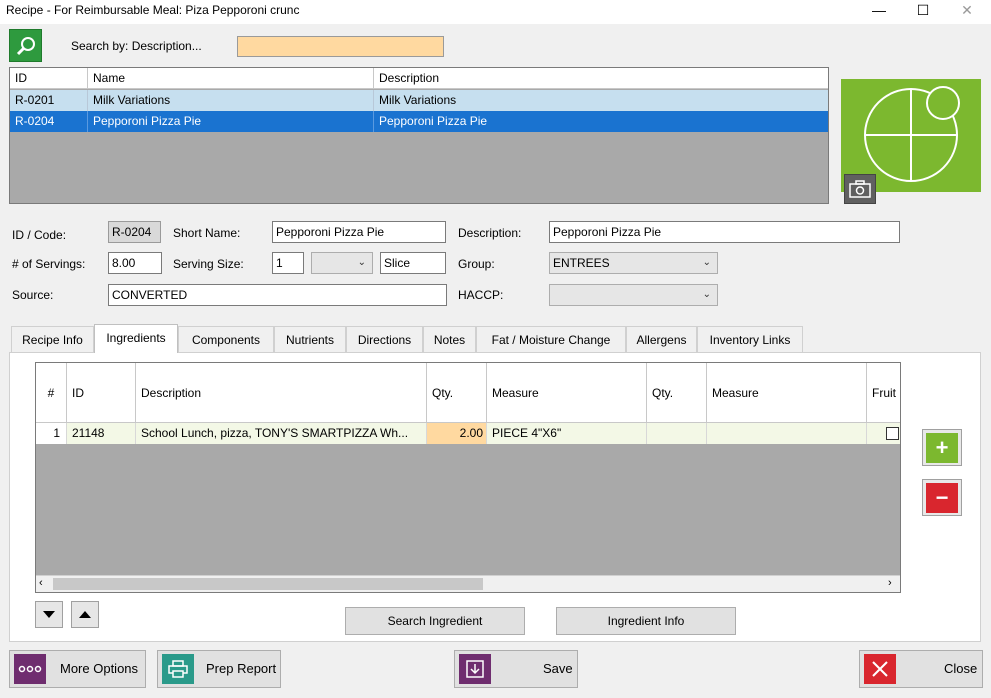  I want to click on save-label: Save, so click(558, 668).